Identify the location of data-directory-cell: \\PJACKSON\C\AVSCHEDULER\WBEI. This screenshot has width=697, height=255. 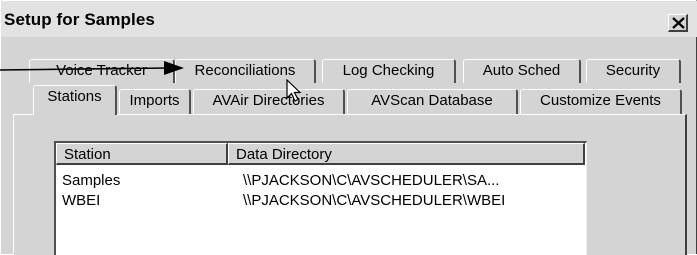
(374, 200).